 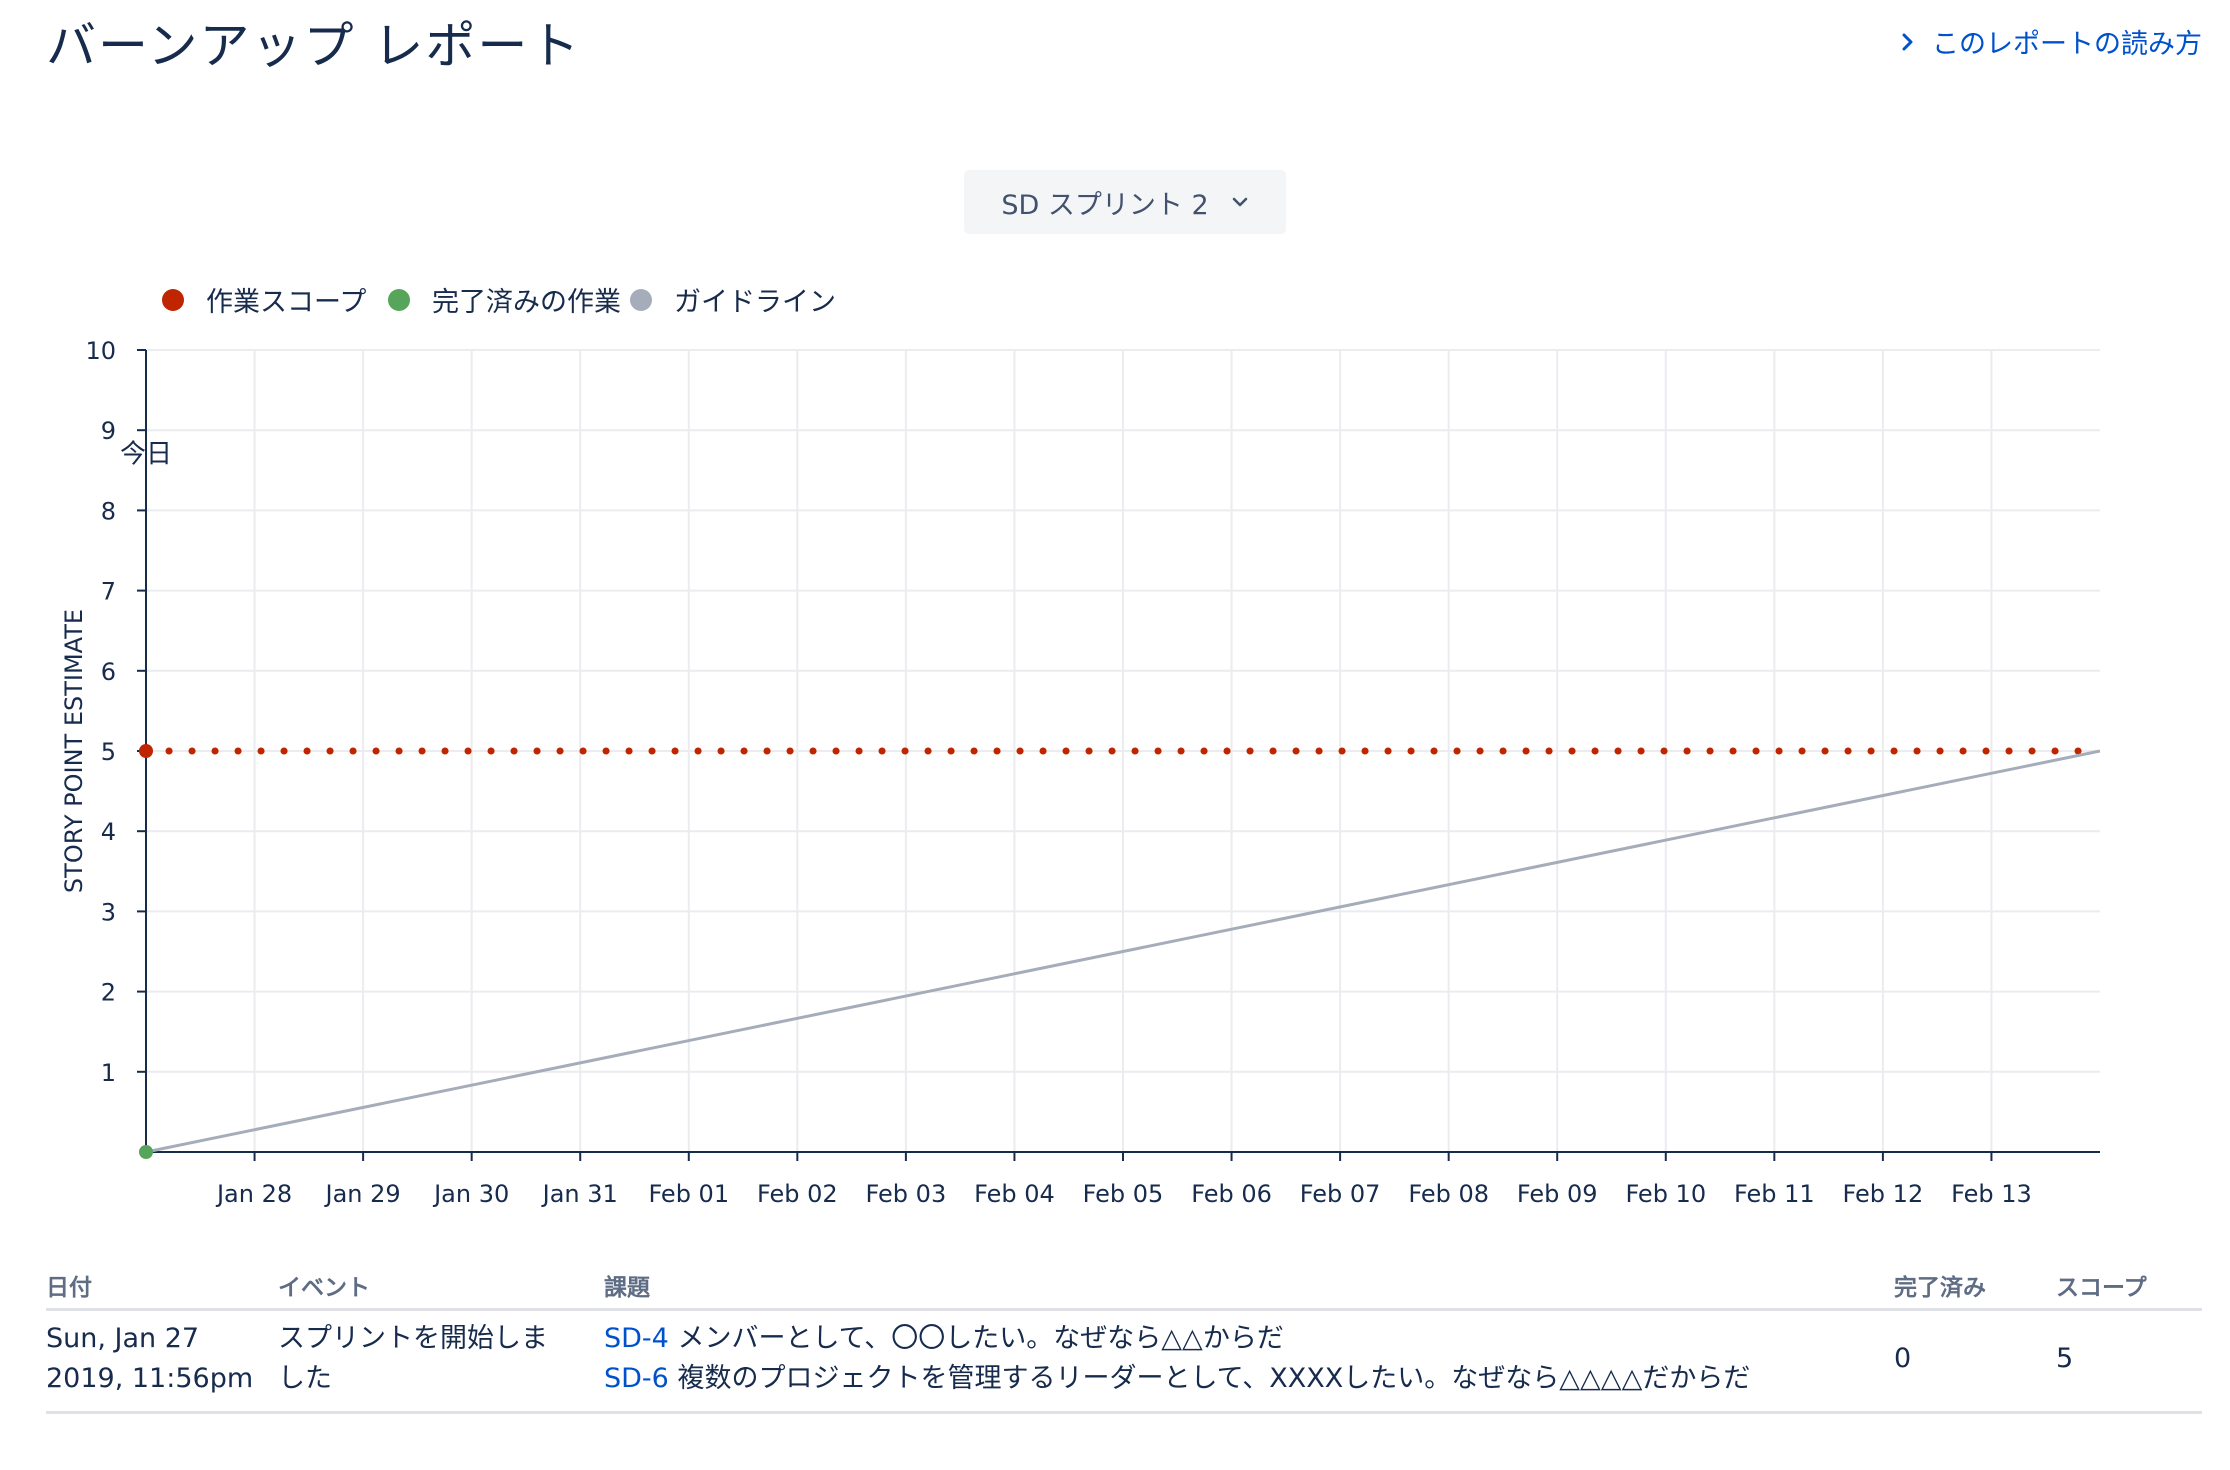 What do you see at coordinates (123, 1338) in the screenshot?
I see `row-date-day: Sun, Jan 27` at bounding box center [123, 1338].